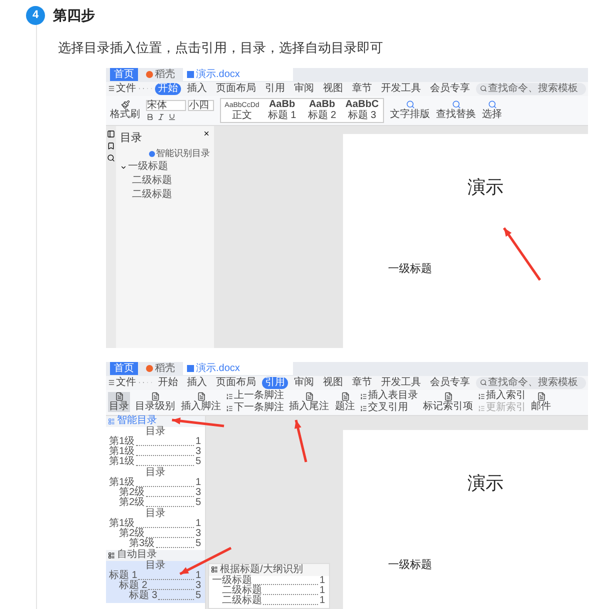 This screenshot has width=600, height=609. I want to click on style-preset: AaBbC 标题 3, so click(362, 110).